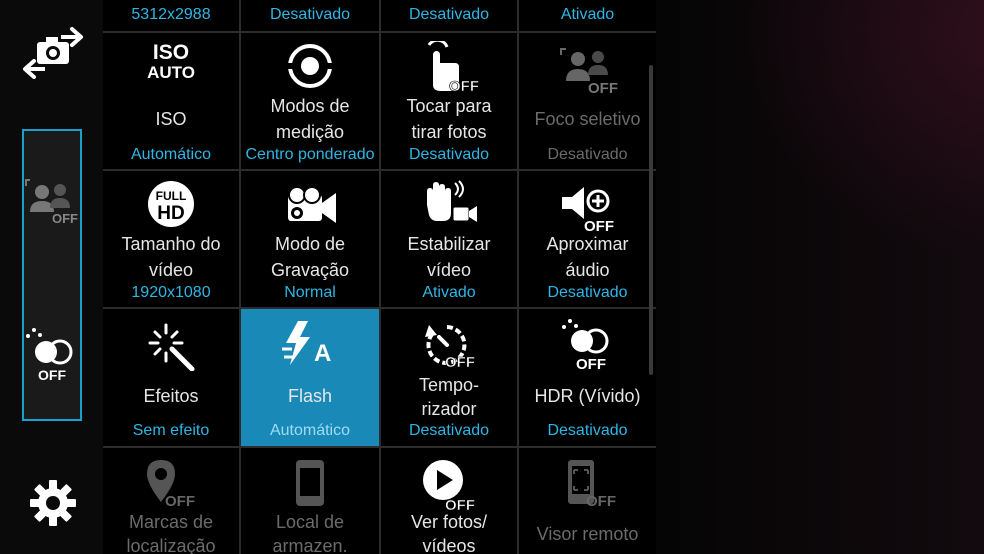 This screenshot has width=984, height=554. Describe the element at coordinates (587, 244) in the screenshot. I see `setting-label-line1: Aproximar` at that location.